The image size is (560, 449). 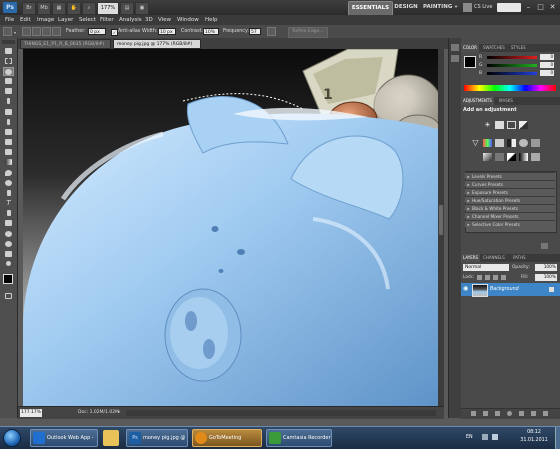 I want to click on eraser-tool-icon, so click(x=8, y=152).